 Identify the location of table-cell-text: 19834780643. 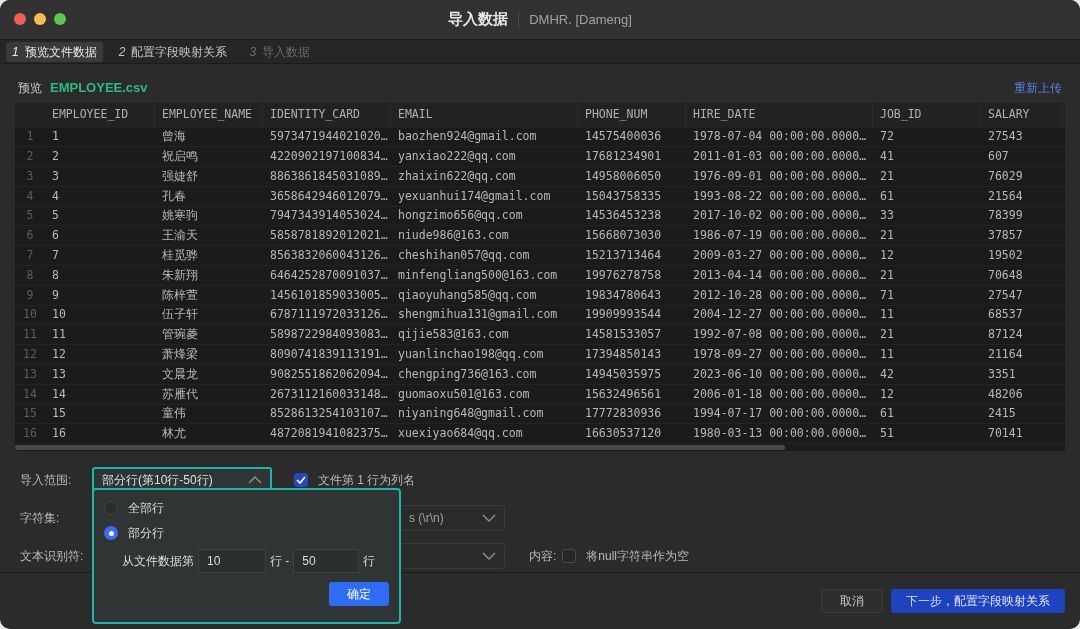
(623, 295).